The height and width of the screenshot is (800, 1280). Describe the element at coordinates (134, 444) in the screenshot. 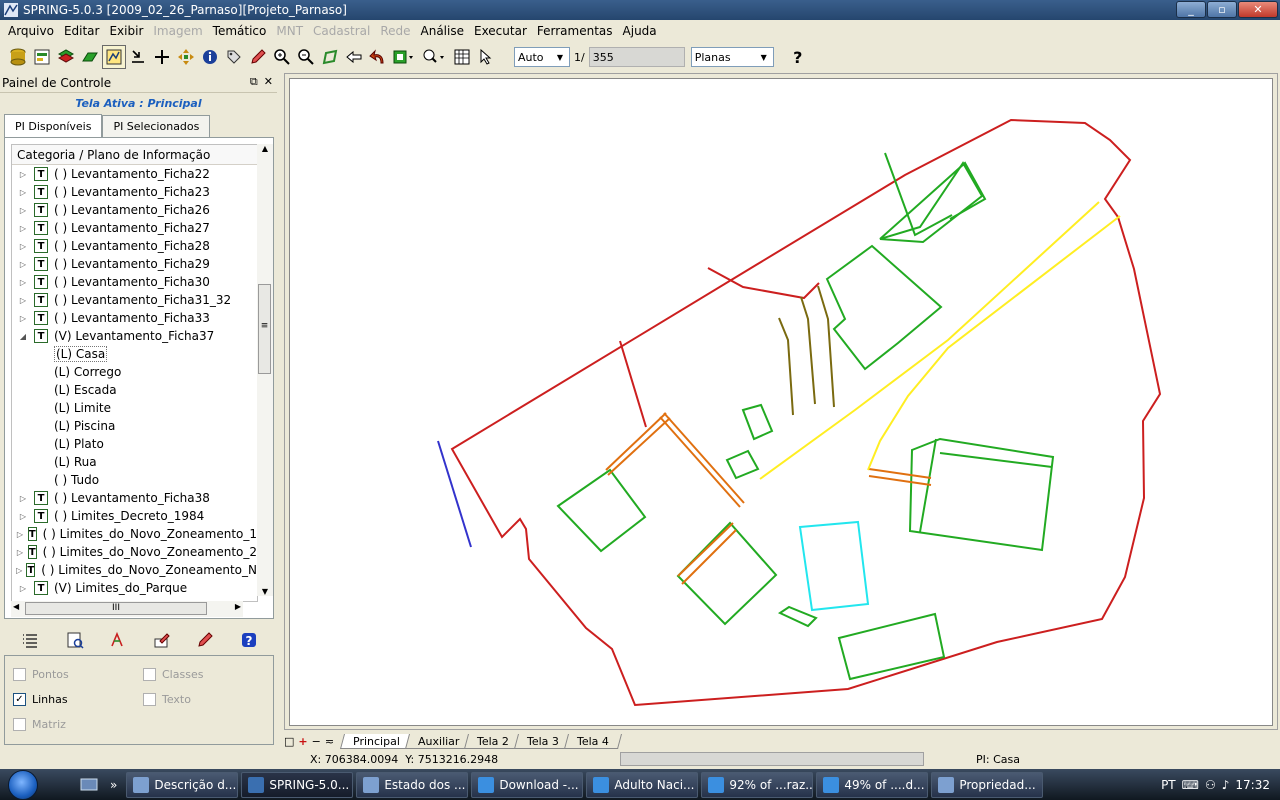

I see `tree-layer-item: (L) Plato` at that location.